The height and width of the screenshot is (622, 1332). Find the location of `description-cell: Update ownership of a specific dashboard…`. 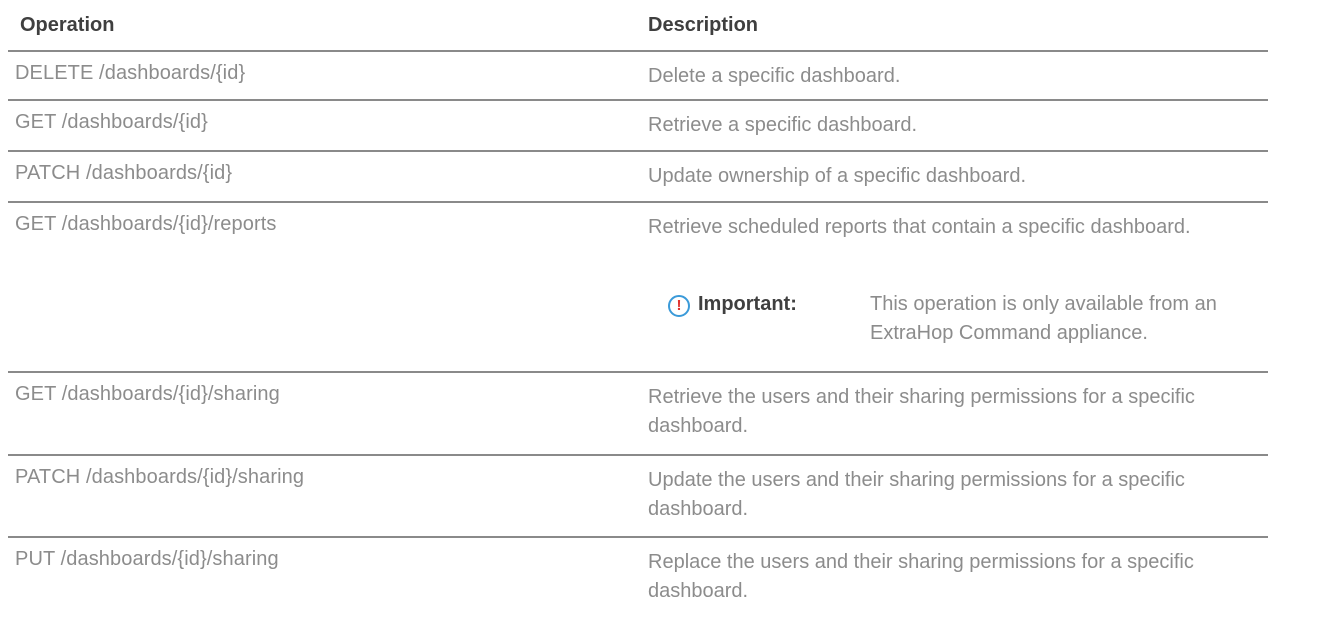

description-cell: Update ownership of a specific dashboard… is located at coordinates (837, 176).